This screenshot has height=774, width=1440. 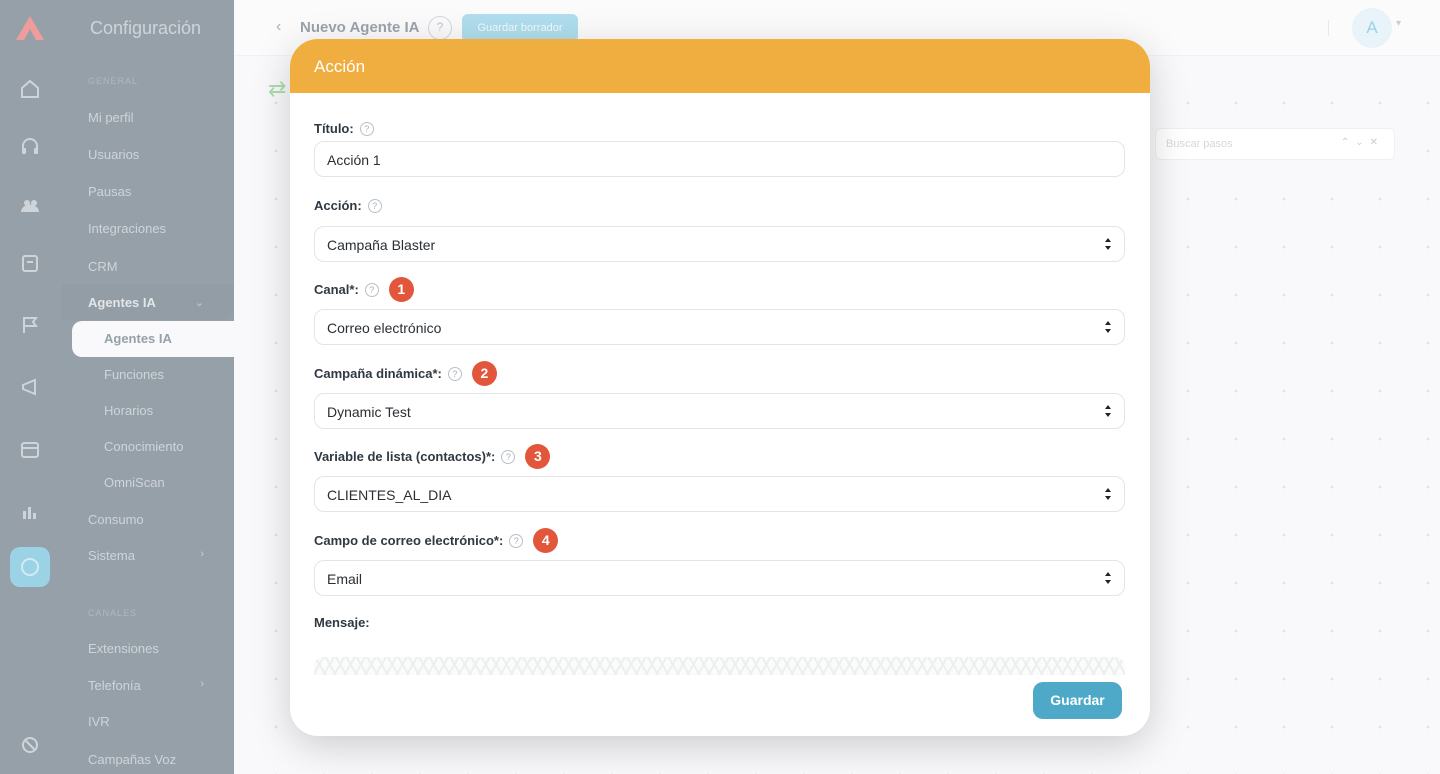 I want to click on variable-value: CLIENTES_AL_DIA, so click(x=389, y=495).